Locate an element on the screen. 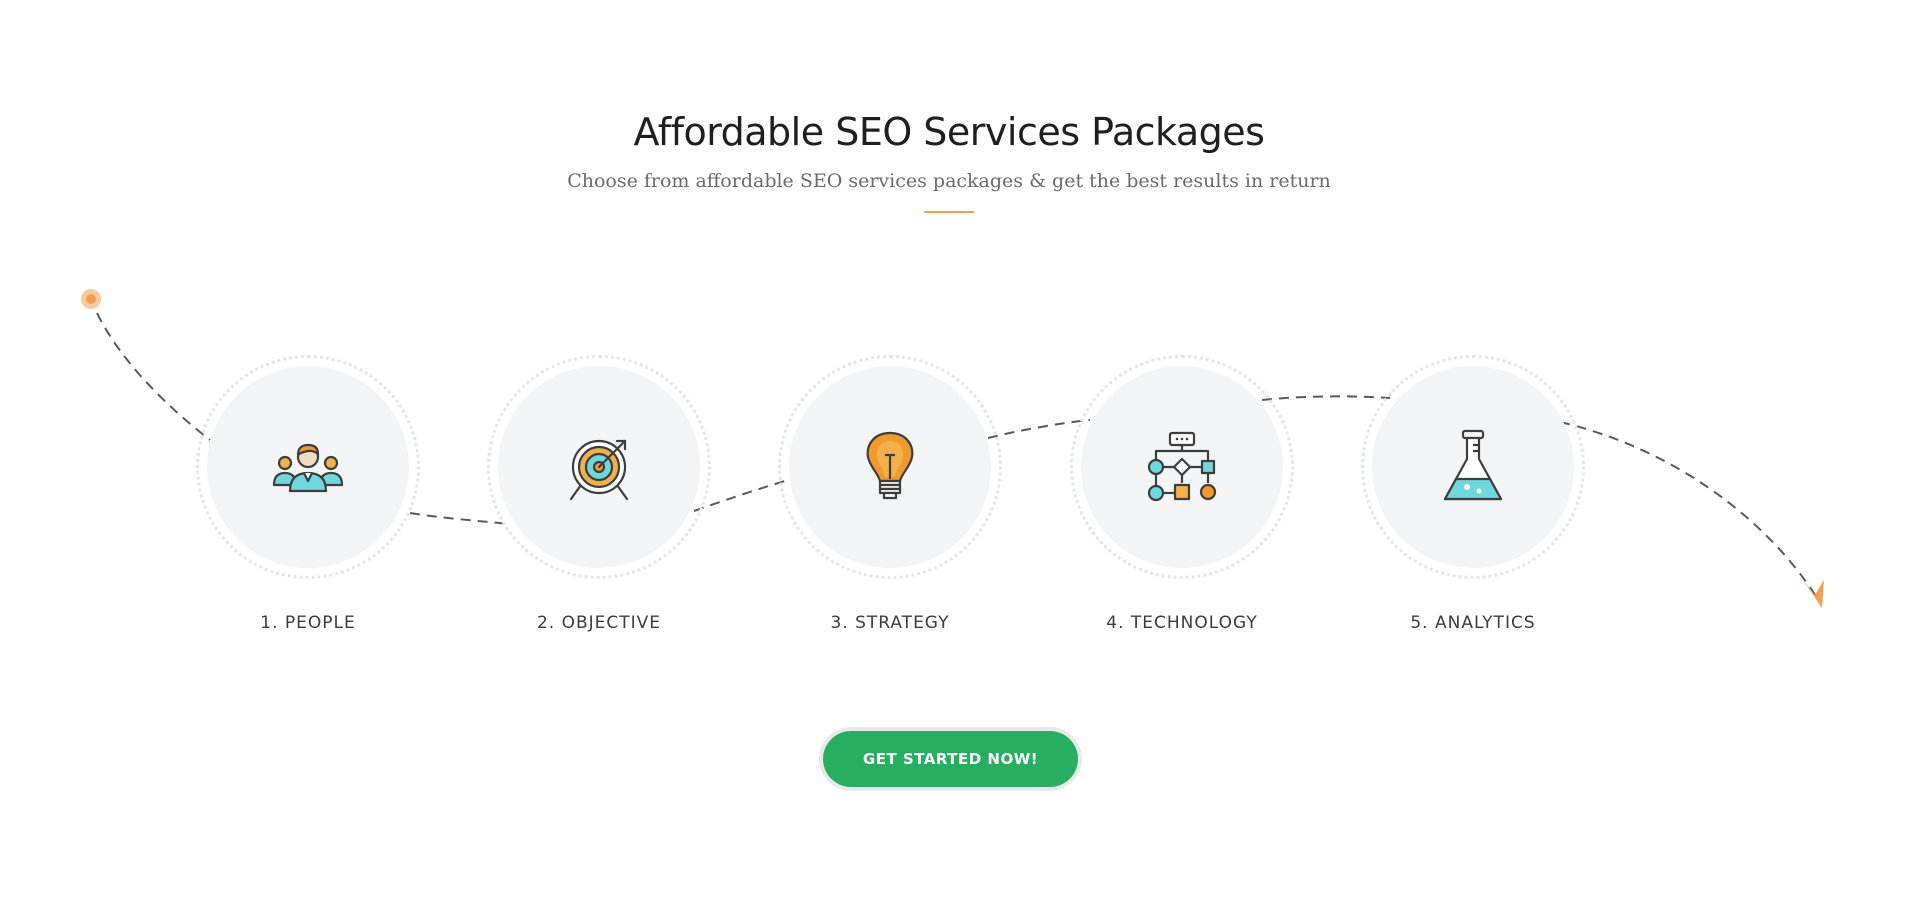 This screenshot has height=898, width=1922. path-segment is located at coordinates (1687, 508).